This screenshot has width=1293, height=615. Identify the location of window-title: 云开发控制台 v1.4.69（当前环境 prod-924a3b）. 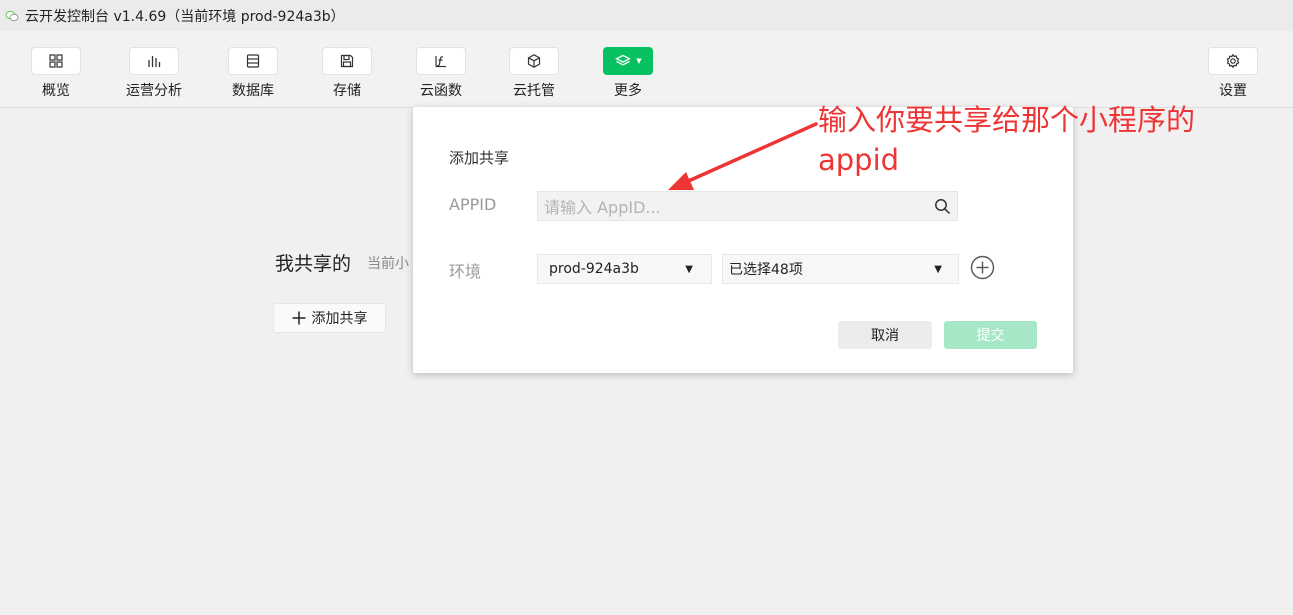
(185, 16).